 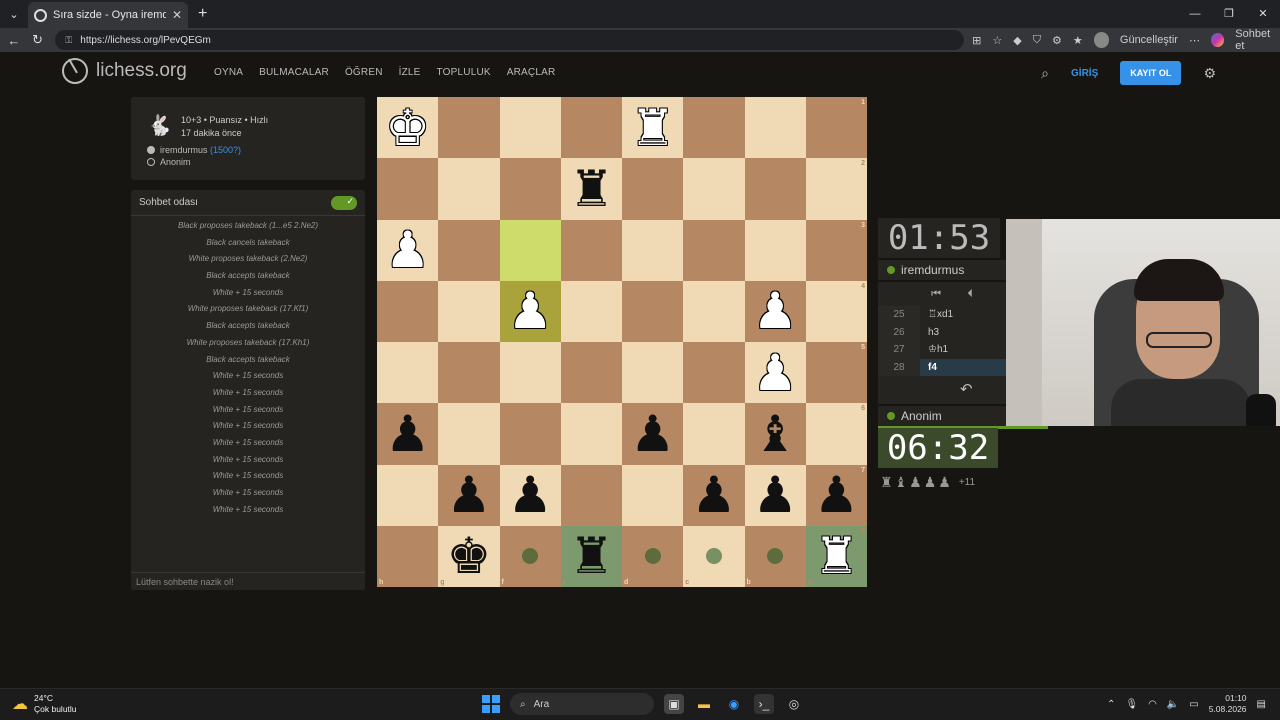 I want to click on square-a7: ♟ 7, so click(x=836, y=495).